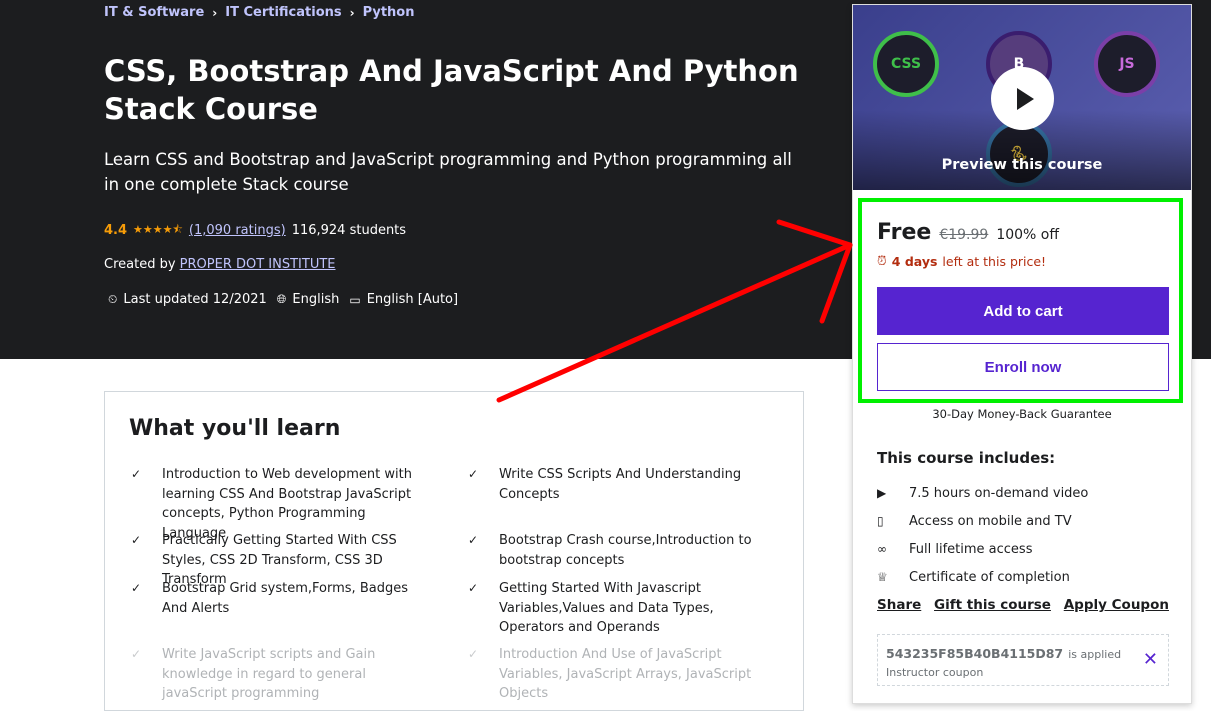 This screenshot has width=1211, height=711. I want to click on annotation-arrow-shape, so click(674, 311).